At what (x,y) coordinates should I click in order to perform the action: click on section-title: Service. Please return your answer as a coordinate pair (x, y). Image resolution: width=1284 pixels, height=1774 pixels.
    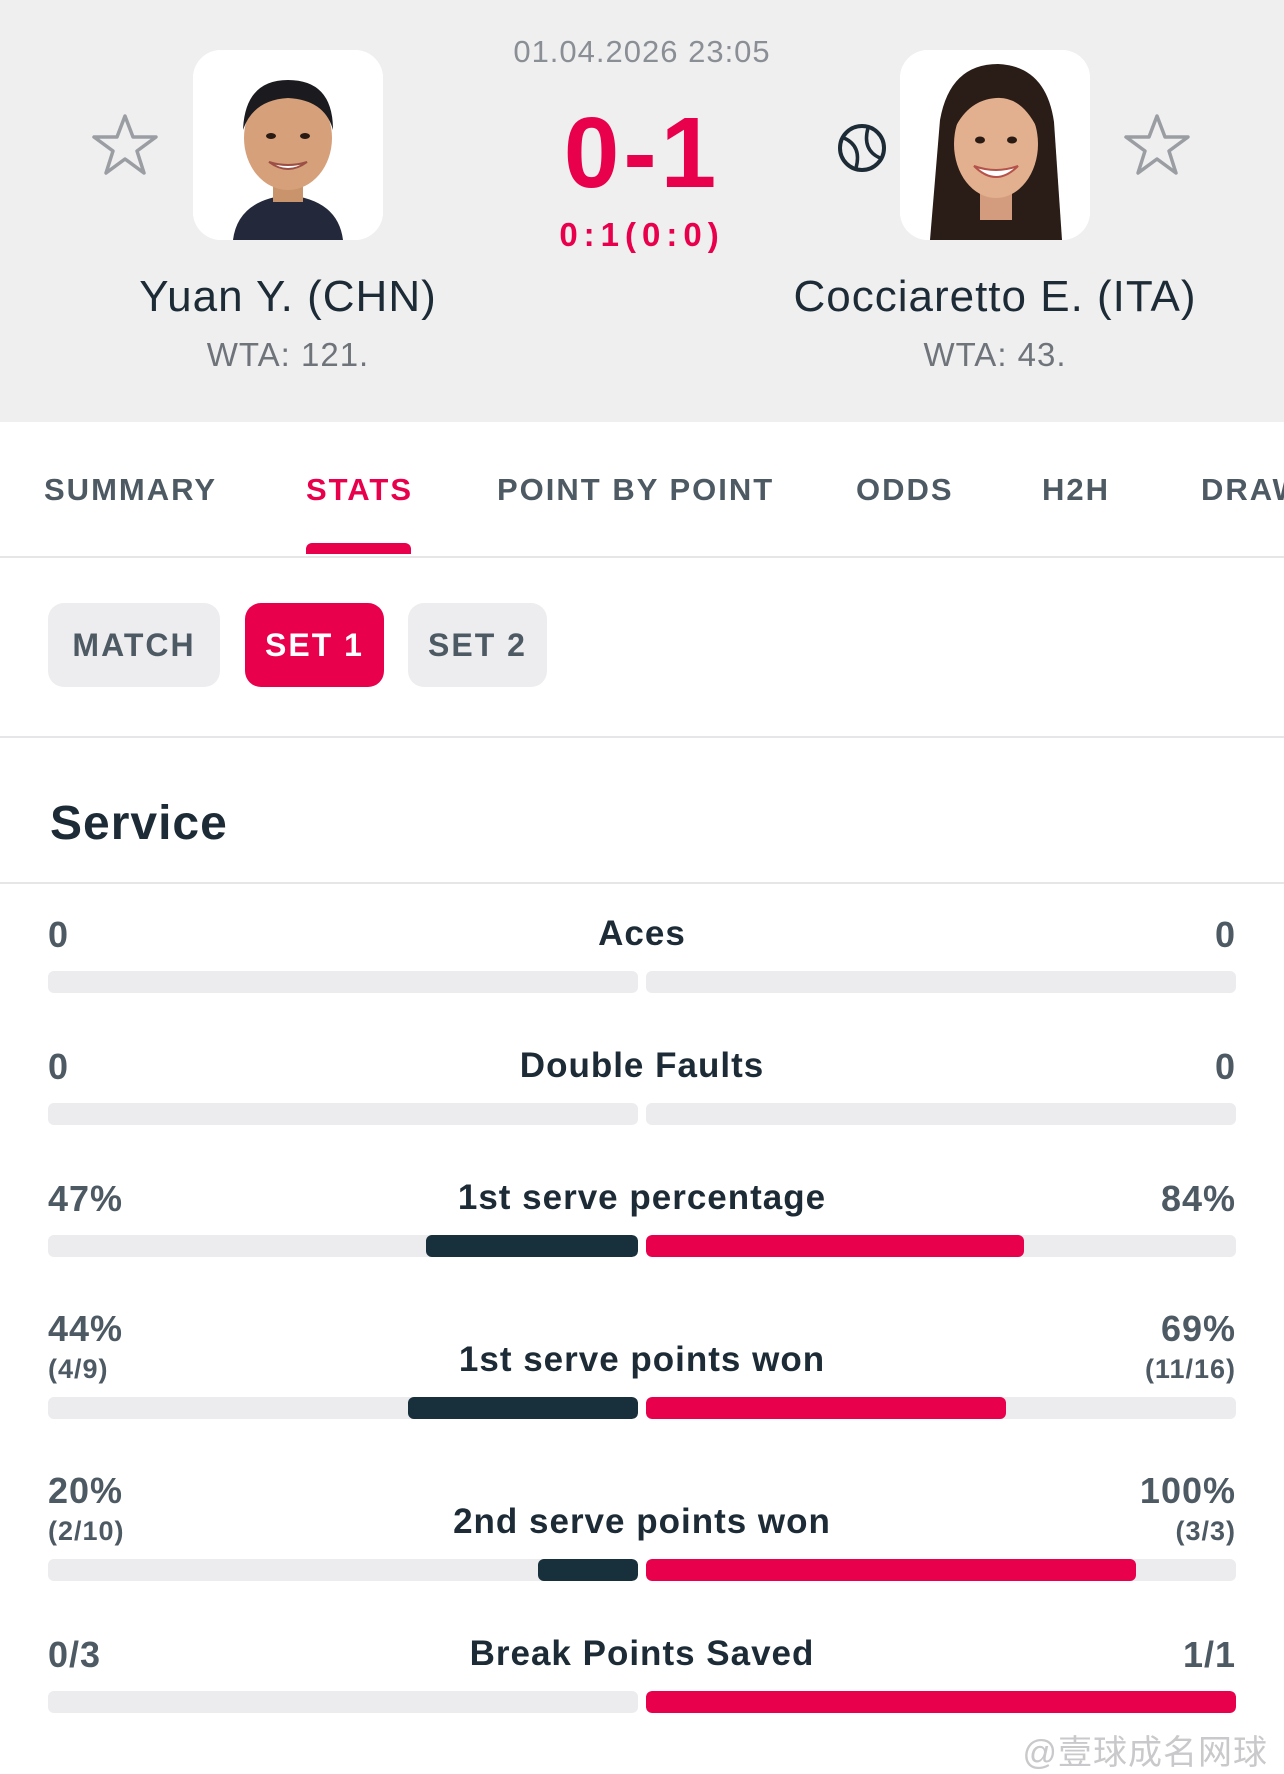
    Looking at the image, I should click on (139, 823).